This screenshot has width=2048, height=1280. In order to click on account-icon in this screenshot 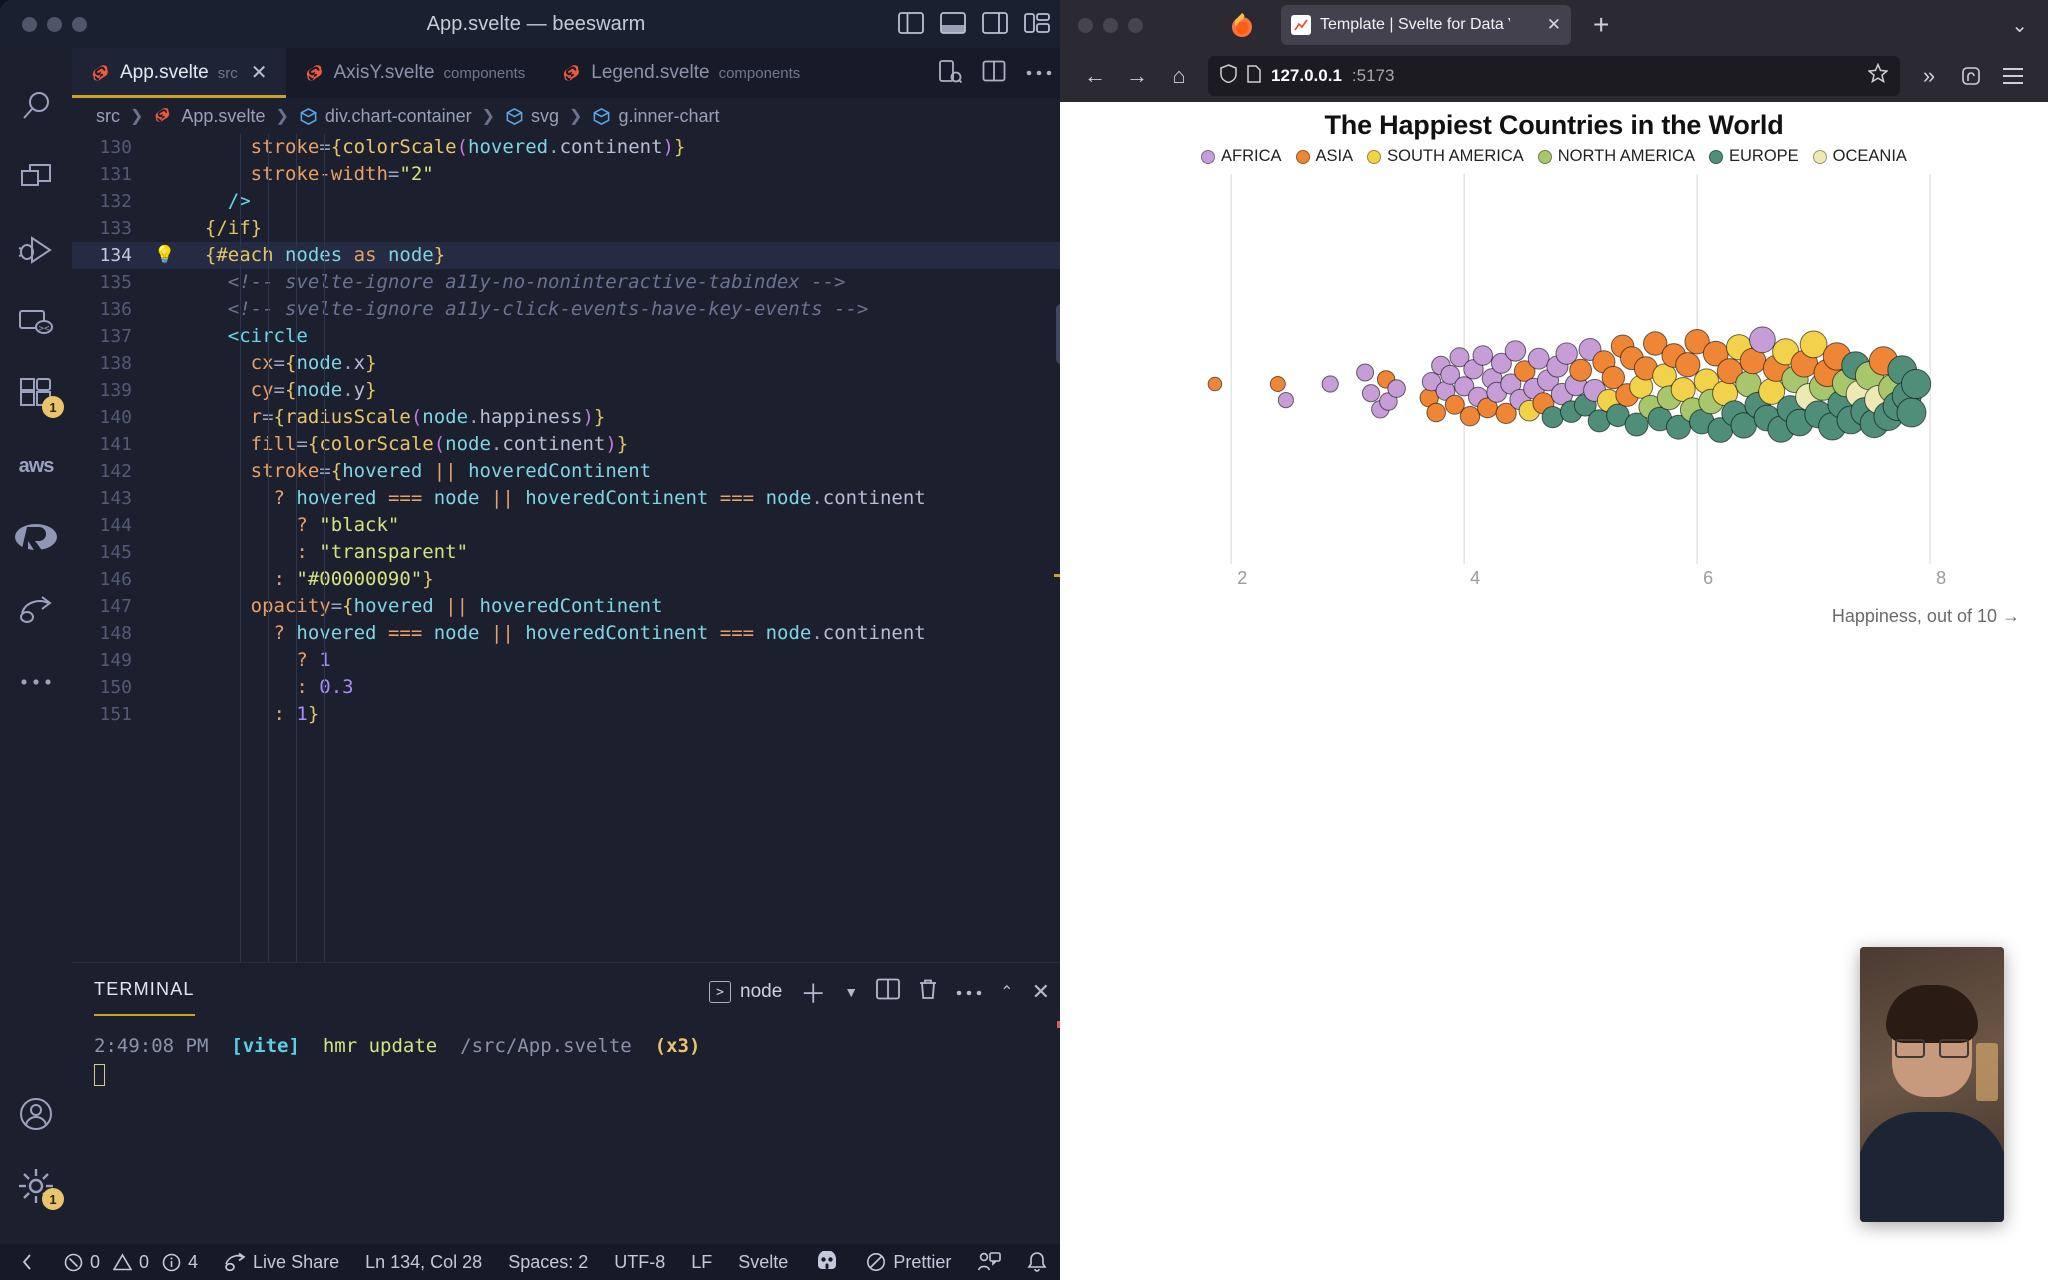, I will do `click(36, 1114)`.